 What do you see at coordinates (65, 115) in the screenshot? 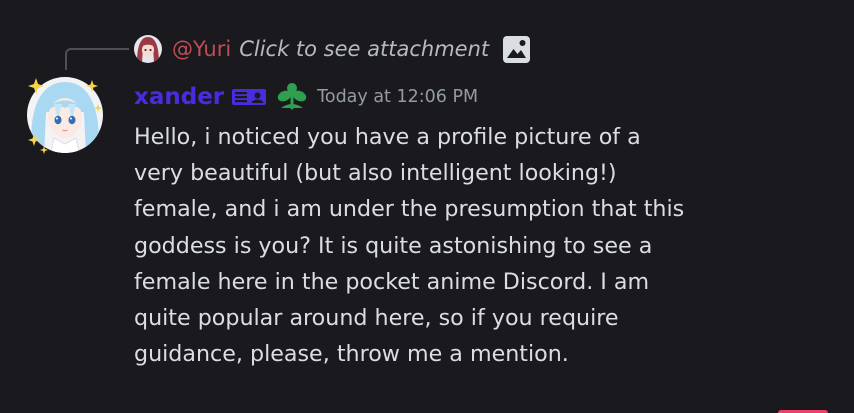
I see `user-avatar` at bounding box center [65, 115].